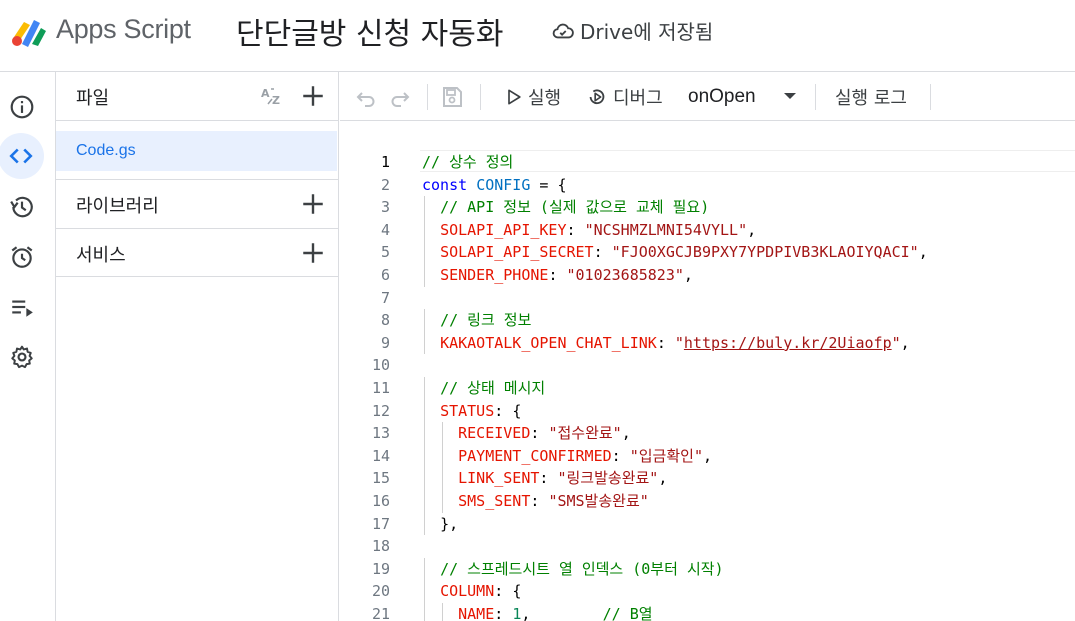 This screenshot has height=621, width=1075. What do you see at coordinates (380, 500) in the screenshot?
I see `line-number: 16` at bounding box center [380, 500].